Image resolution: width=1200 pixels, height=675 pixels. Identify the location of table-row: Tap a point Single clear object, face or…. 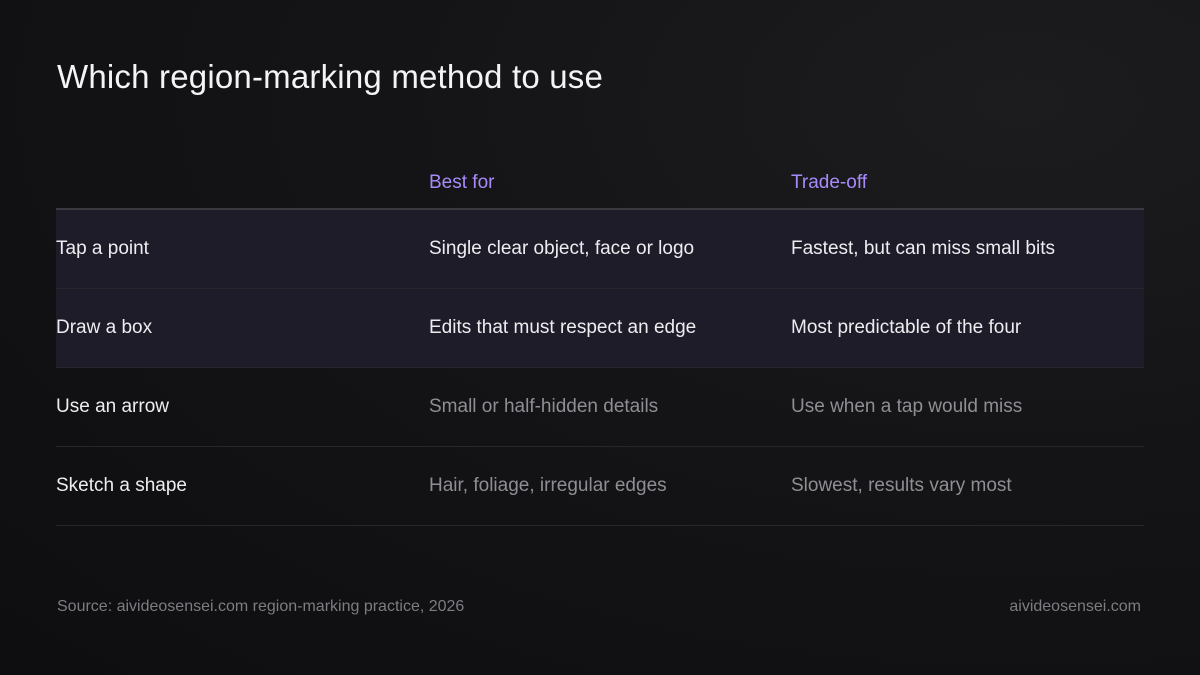
(600, 249).